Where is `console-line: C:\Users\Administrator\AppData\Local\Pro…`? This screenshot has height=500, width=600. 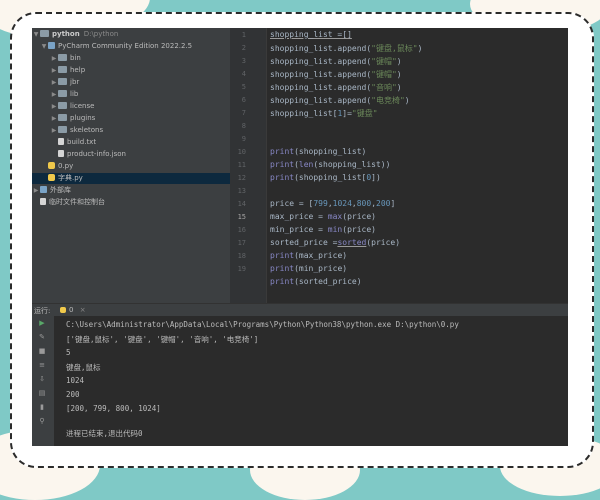 console-line: C:\Users\Administrator\AppData\Local\Pro… is located at coordinates (262, 324).